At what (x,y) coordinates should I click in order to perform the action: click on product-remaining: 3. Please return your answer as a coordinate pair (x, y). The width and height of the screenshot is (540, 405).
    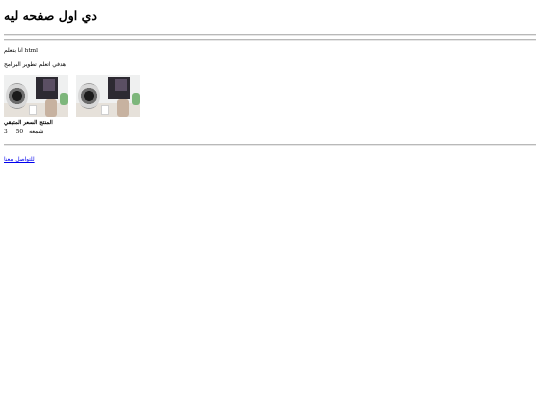
    Looking at the image, I should click on (6, 132).